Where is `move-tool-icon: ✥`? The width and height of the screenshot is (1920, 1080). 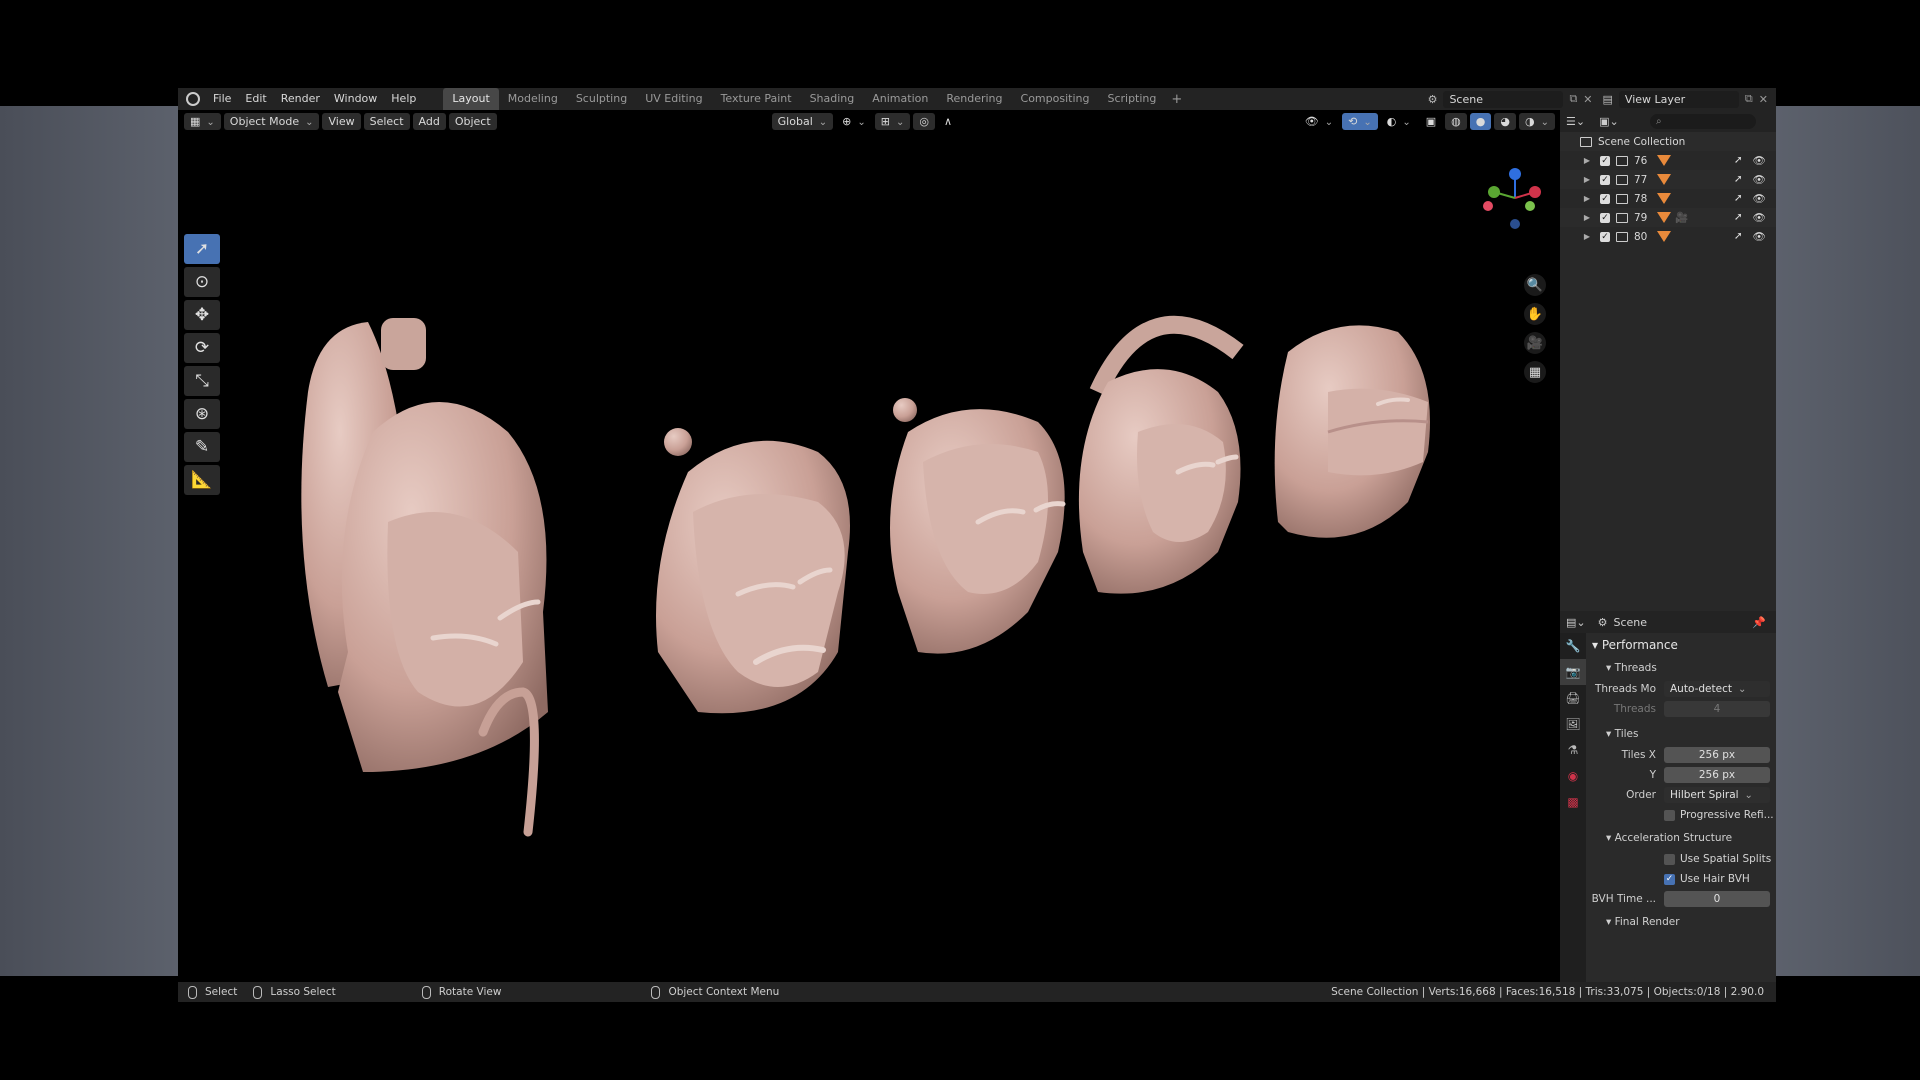 move-tool-icon: ✥ is located at coordinates (202, 315).